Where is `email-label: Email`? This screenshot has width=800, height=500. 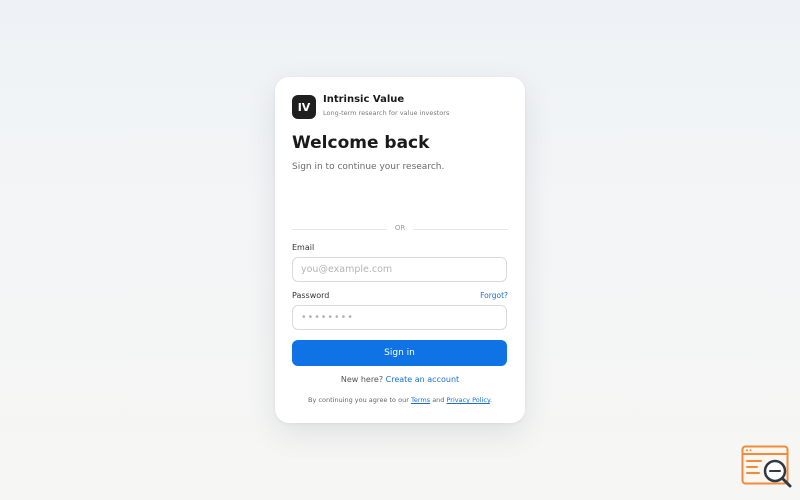
email-label: Email is located at coordinates (303, 247).